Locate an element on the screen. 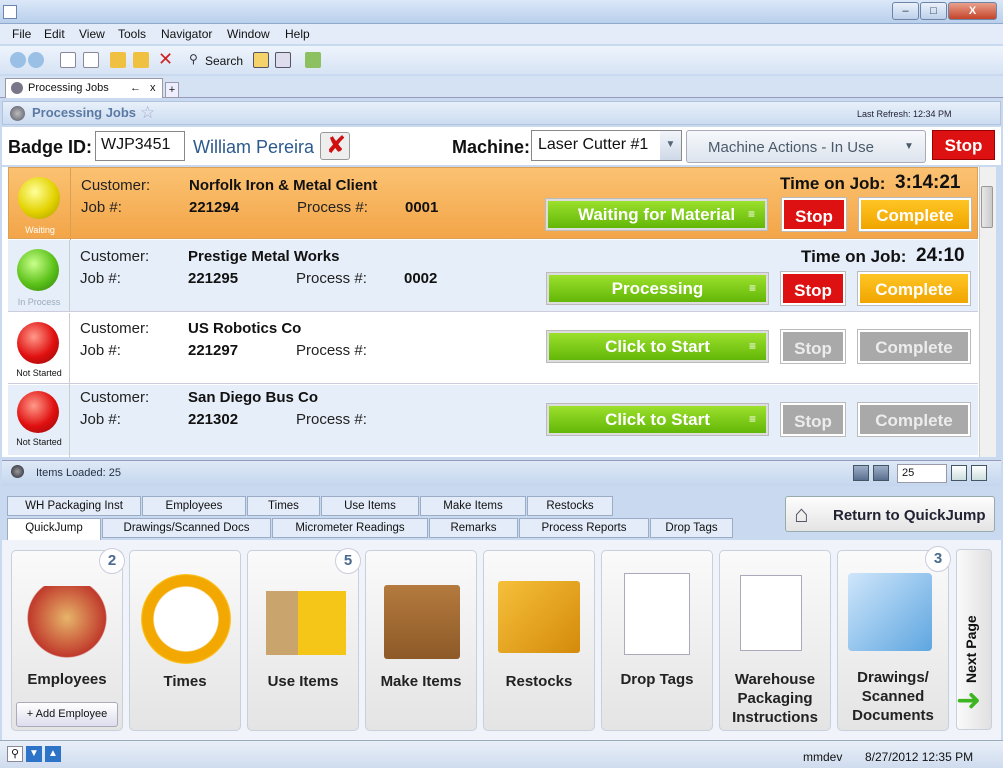  forward-icon is located at coordinates (36, 60).